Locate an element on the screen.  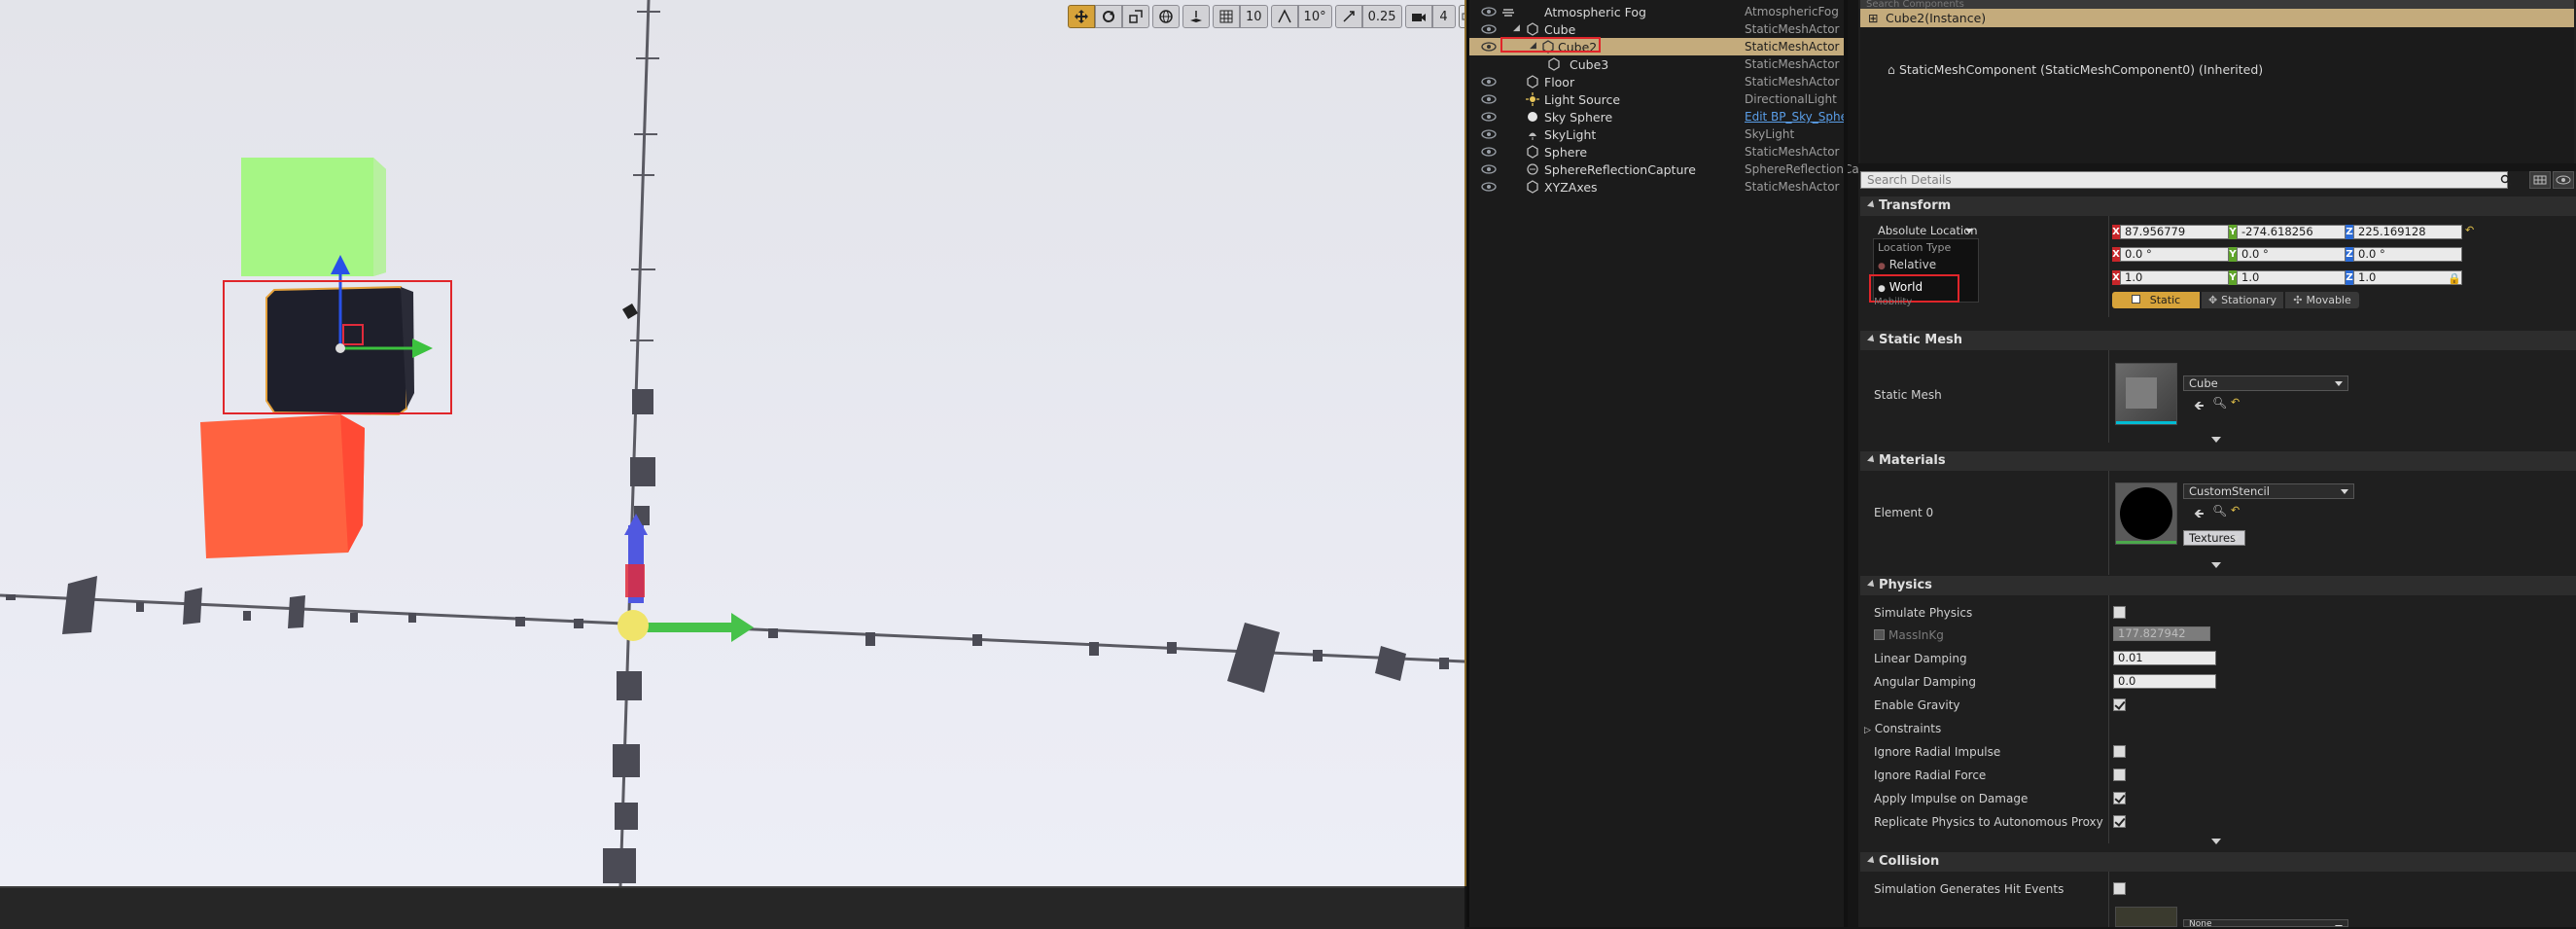
enable-gravity-label: Enable Gravity is located at coordinates (1917, 705).